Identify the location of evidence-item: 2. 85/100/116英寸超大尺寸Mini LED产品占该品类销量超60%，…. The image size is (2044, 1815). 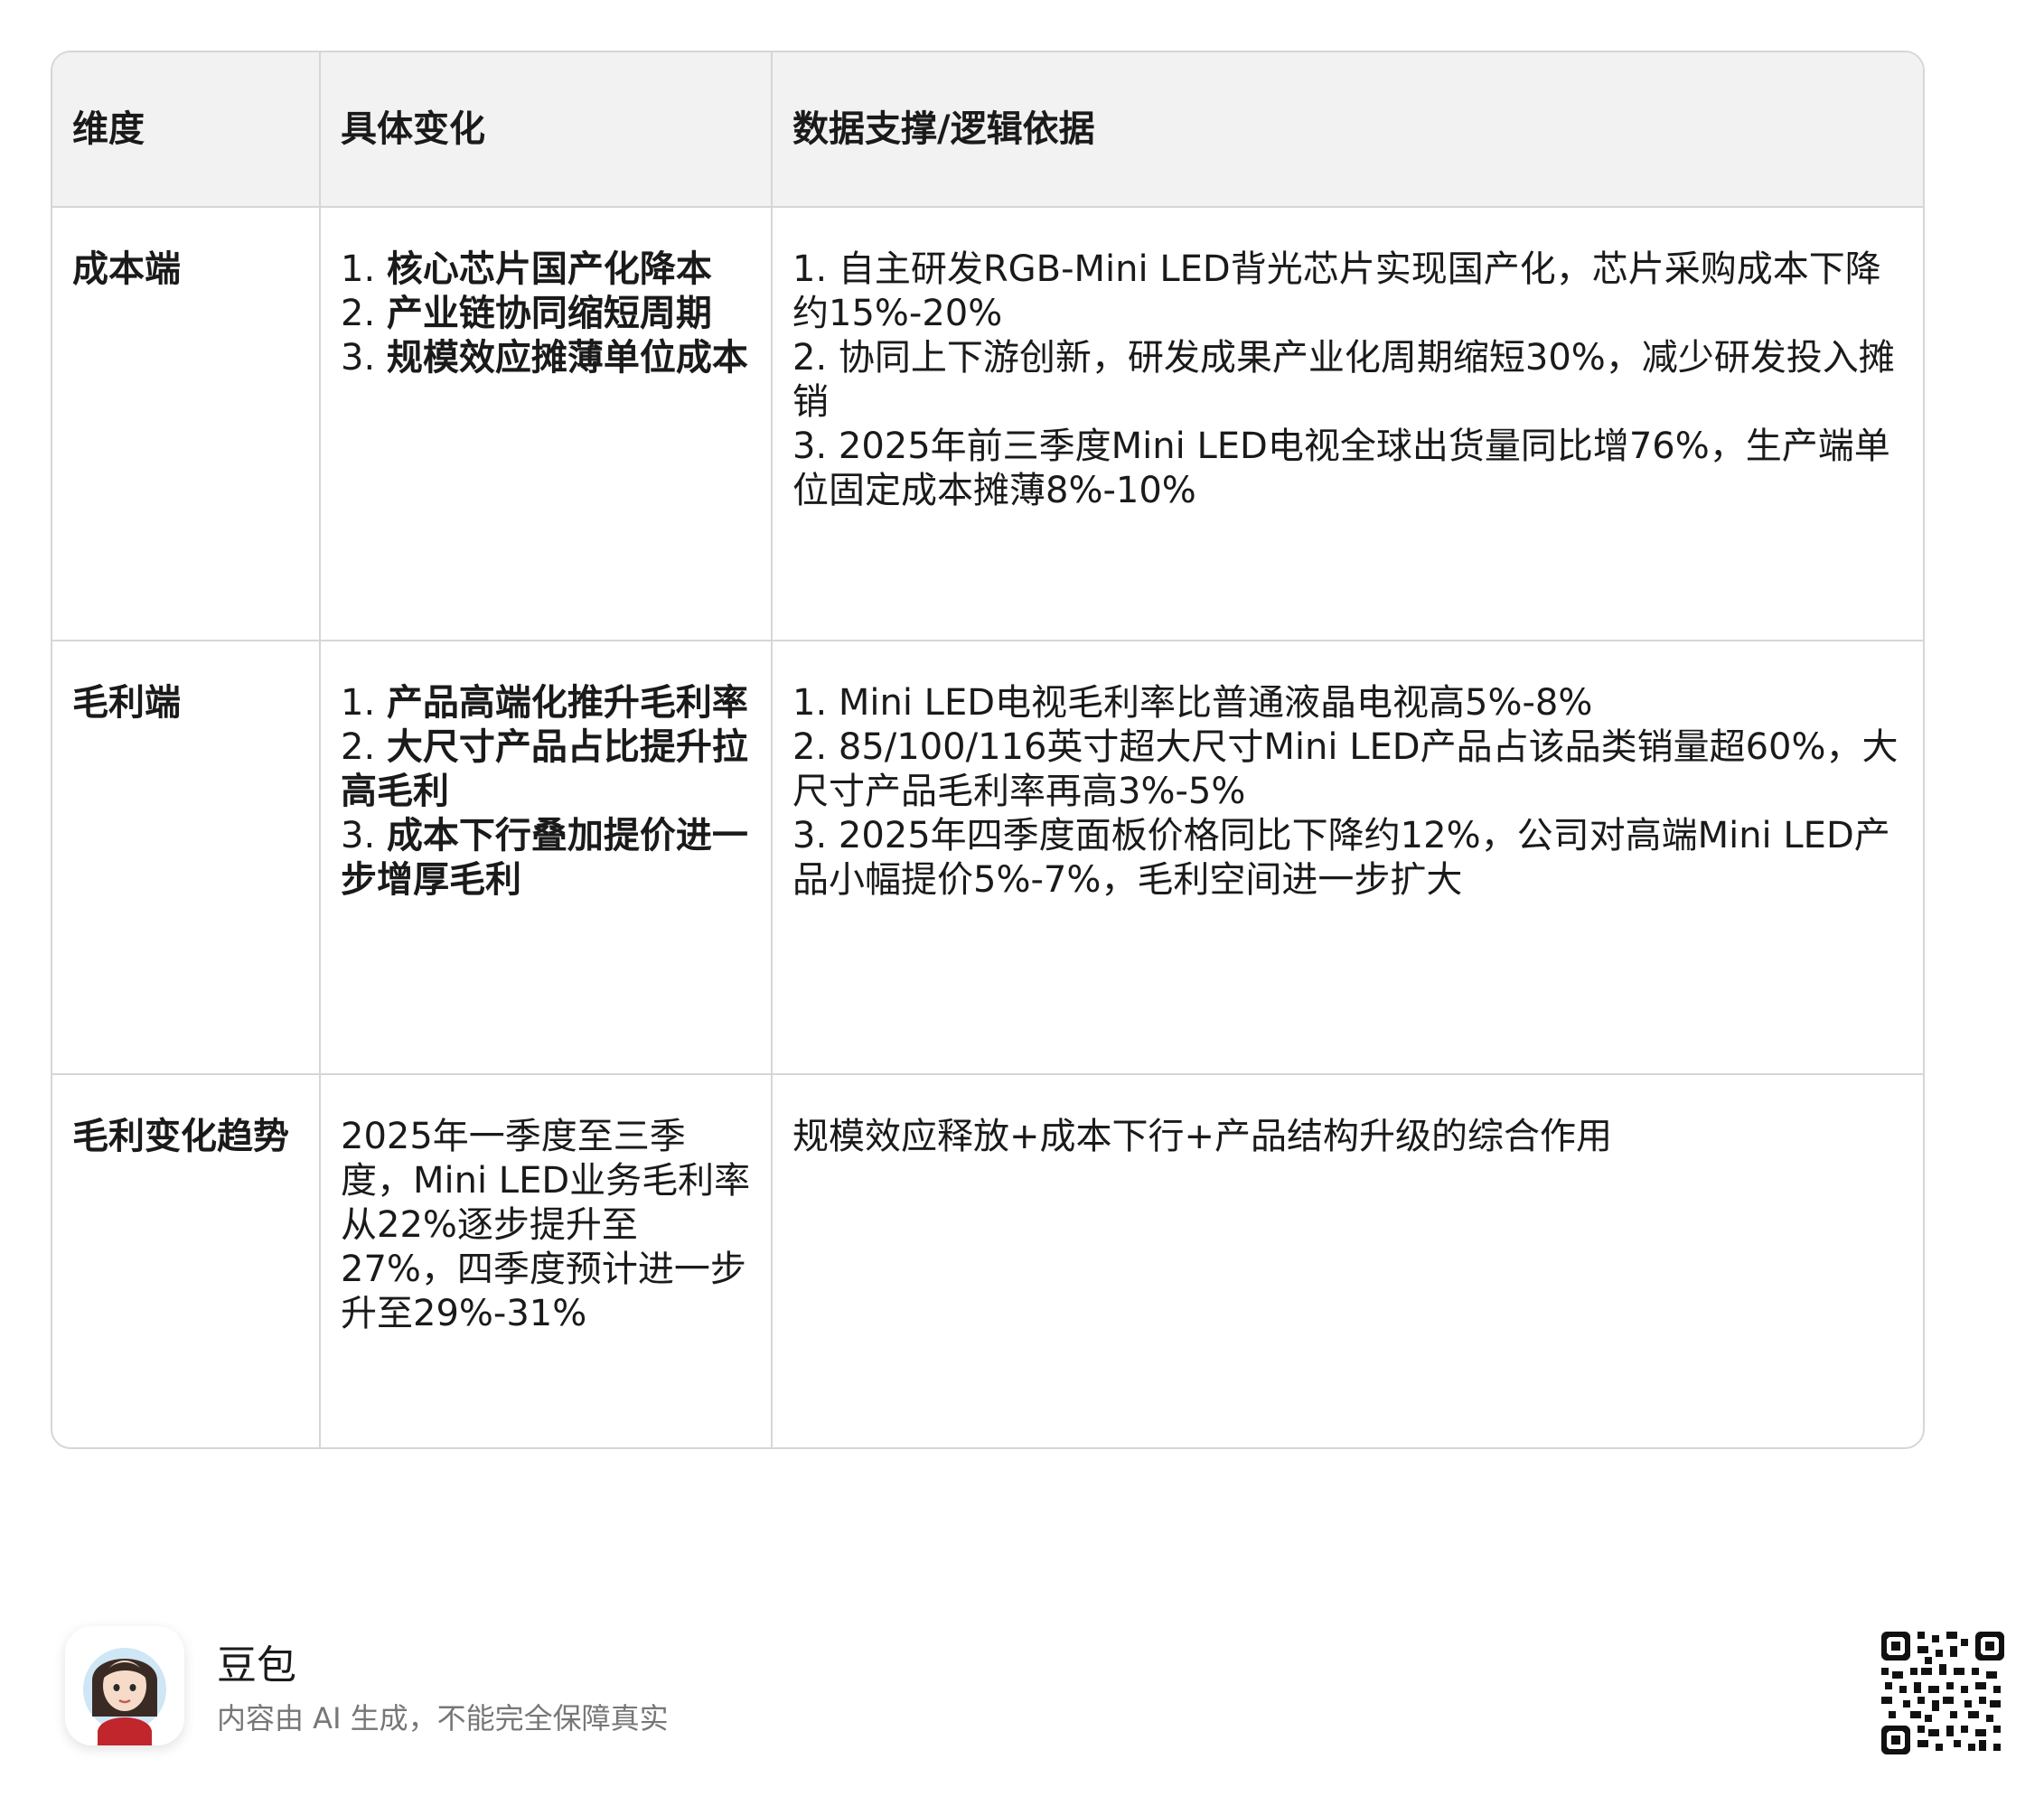
(1346, 769).